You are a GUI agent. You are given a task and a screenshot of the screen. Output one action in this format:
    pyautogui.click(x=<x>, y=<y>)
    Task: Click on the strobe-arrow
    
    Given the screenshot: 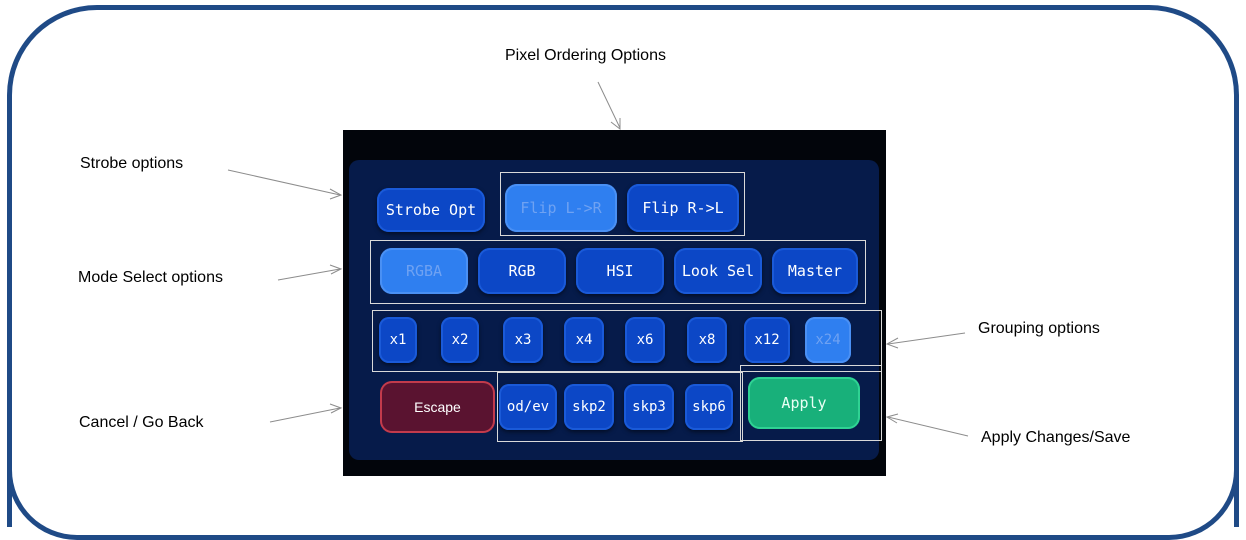 What is the action you would take?
    pyautogui.click(x=284, y=182)
    